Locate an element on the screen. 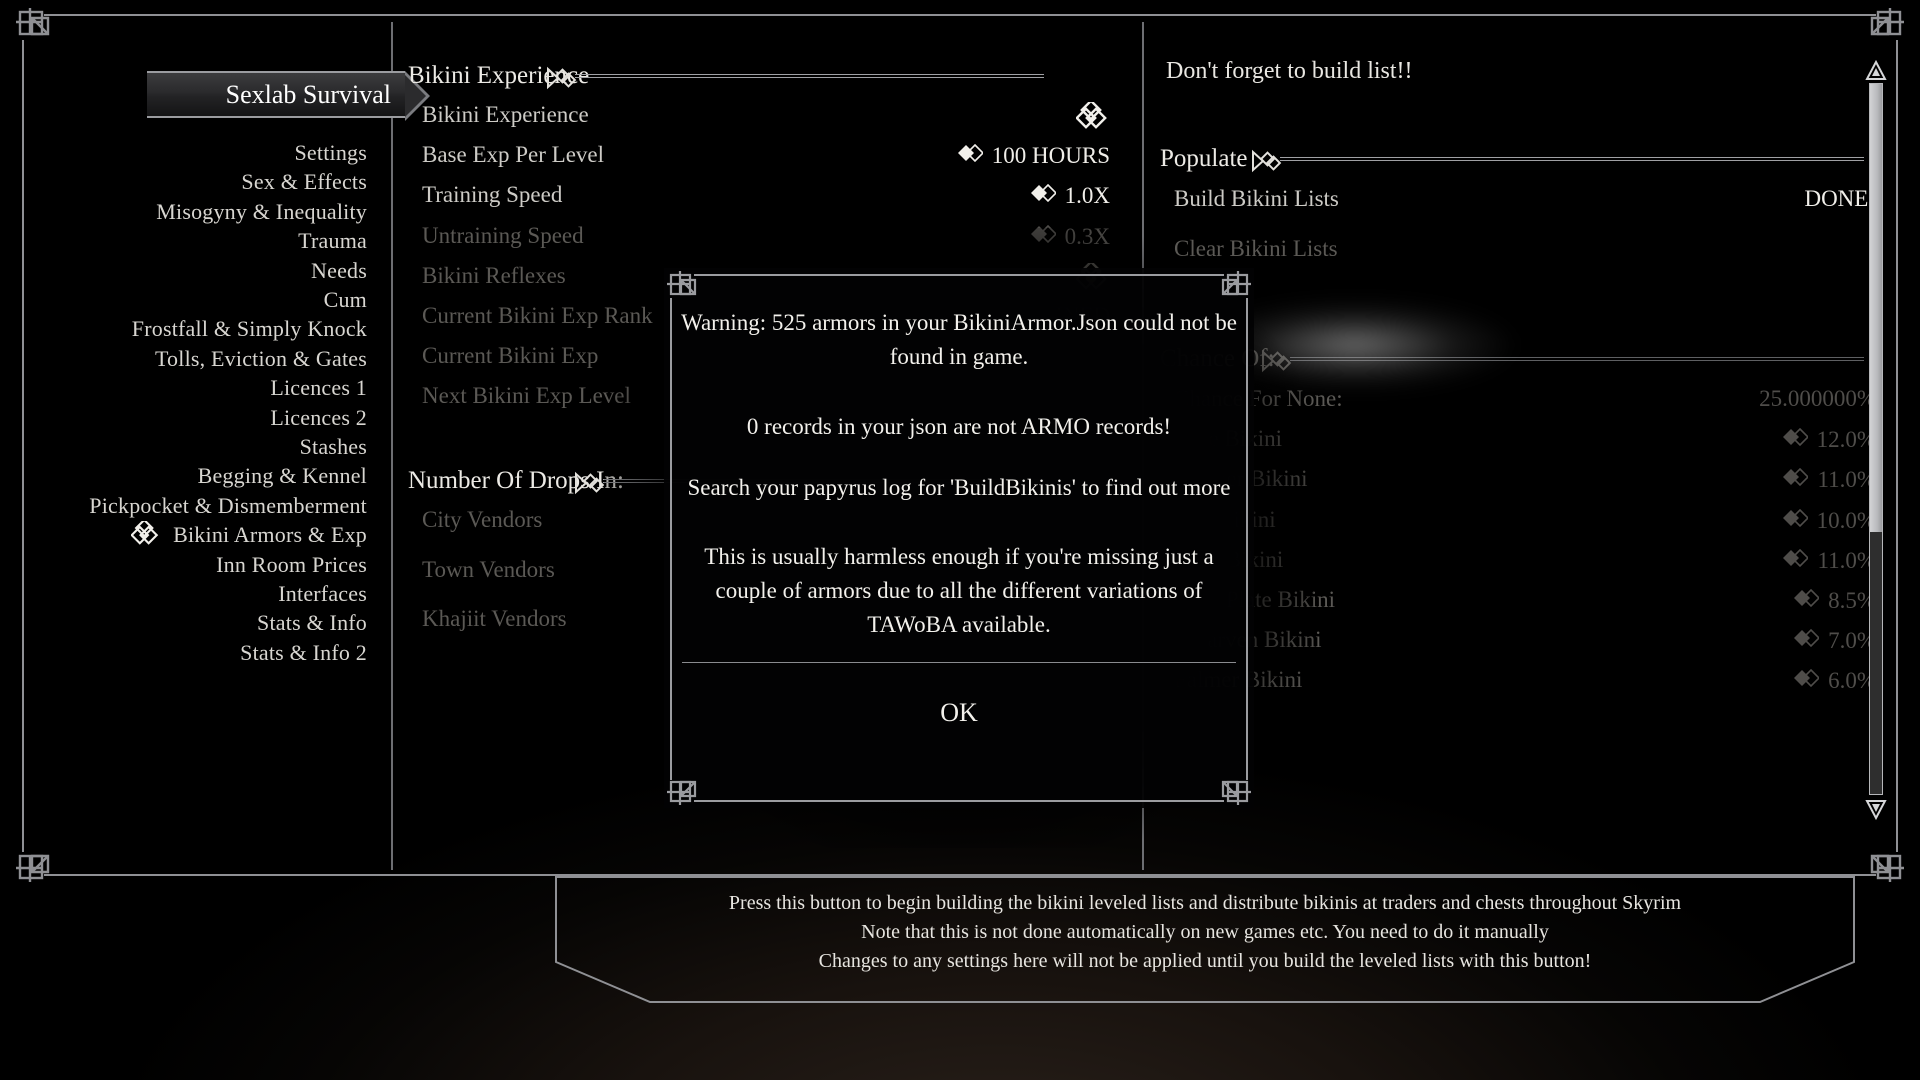 The height and width of the screenshot is (1080, 1920). sidebar-item-trauma: Trauma is located at coordinates (332, 241).